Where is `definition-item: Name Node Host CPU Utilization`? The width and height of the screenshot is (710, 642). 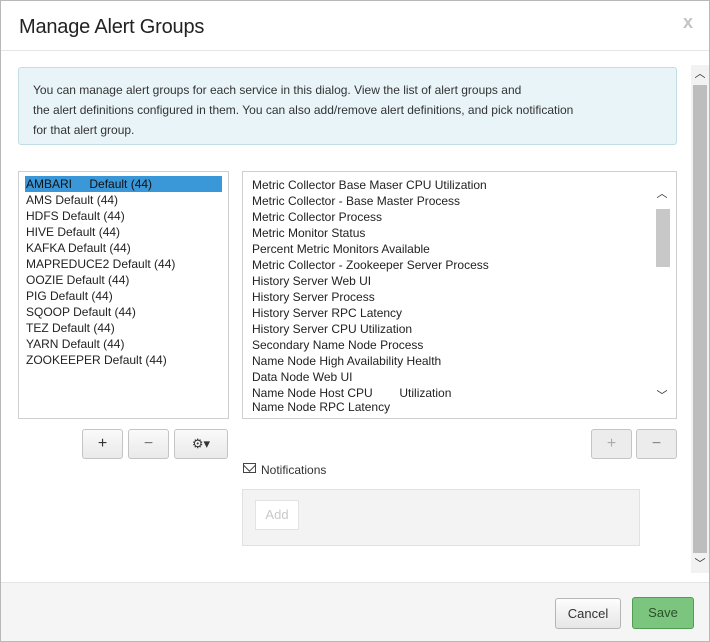 definition-item: Name Node Host CPU Utilization is located at coordinates (459, 393).